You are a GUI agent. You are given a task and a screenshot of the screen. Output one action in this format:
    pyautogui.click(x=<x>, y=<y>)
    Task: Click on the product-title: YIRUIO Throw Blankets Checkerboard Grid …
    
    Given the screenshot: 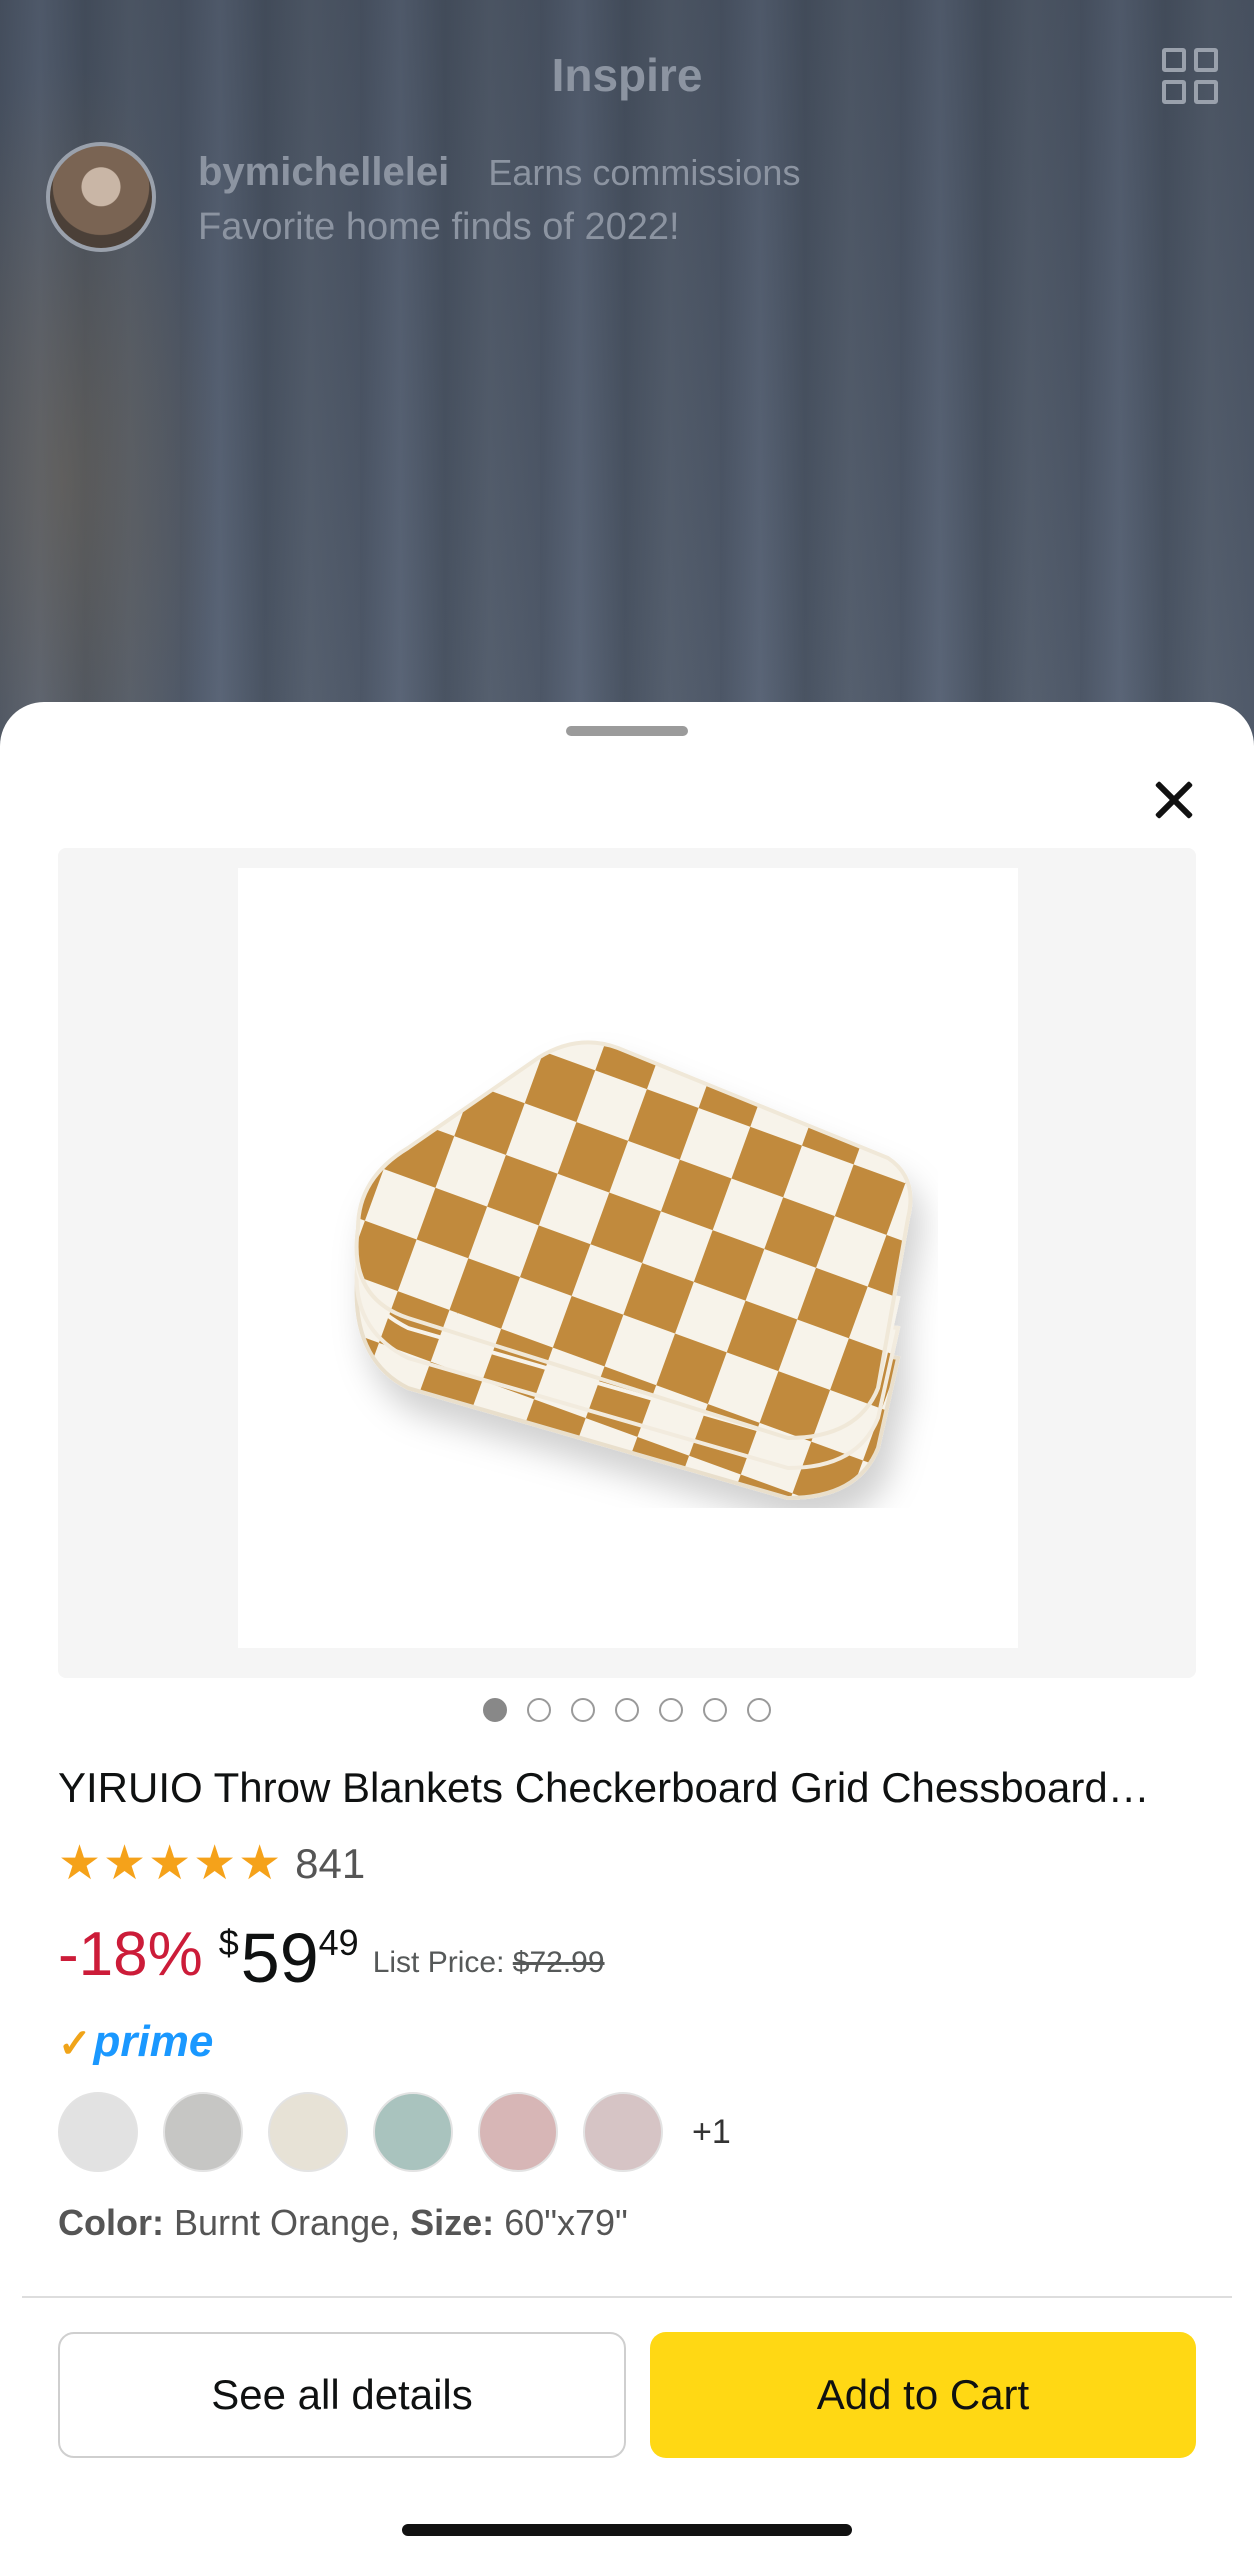 What is the action you would take?
    pyautogui.click(x=623, y=1788)
    